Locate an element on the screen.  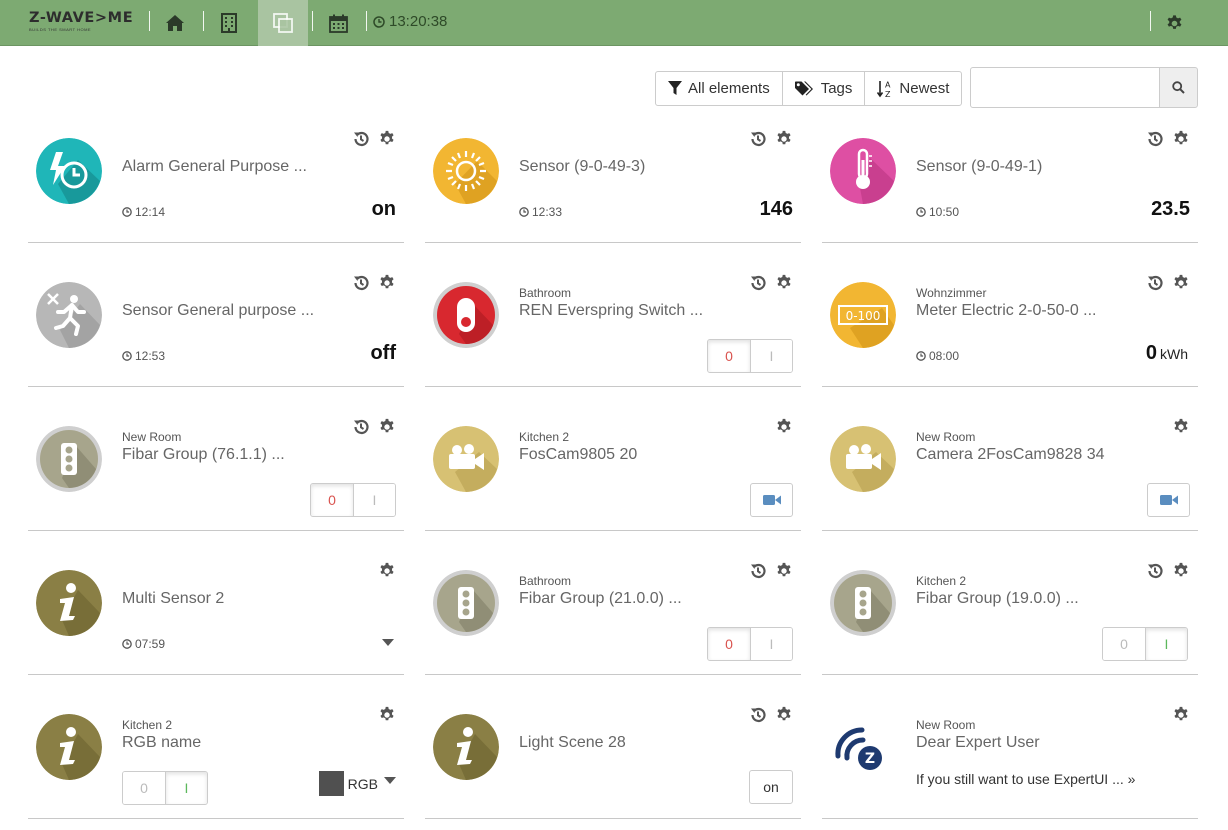
widget-room: Wohnzimmer is located at coordinates (951, 293).